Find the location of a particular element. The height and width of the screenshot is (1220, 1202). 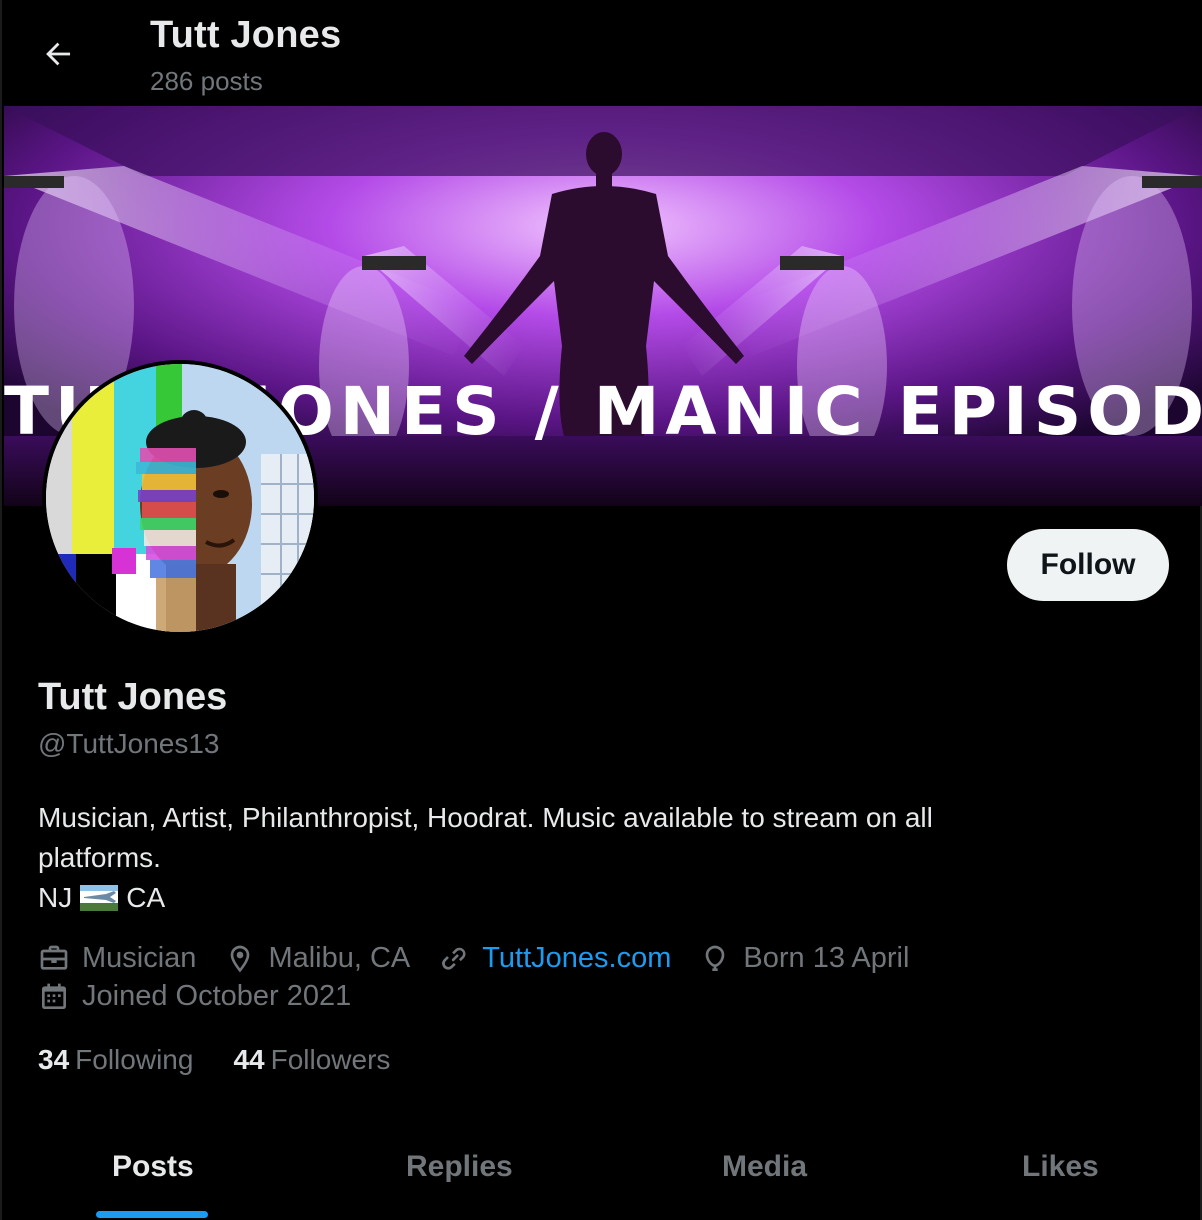

meta-website: TuttJones.com is located at coordinates (554, 958).